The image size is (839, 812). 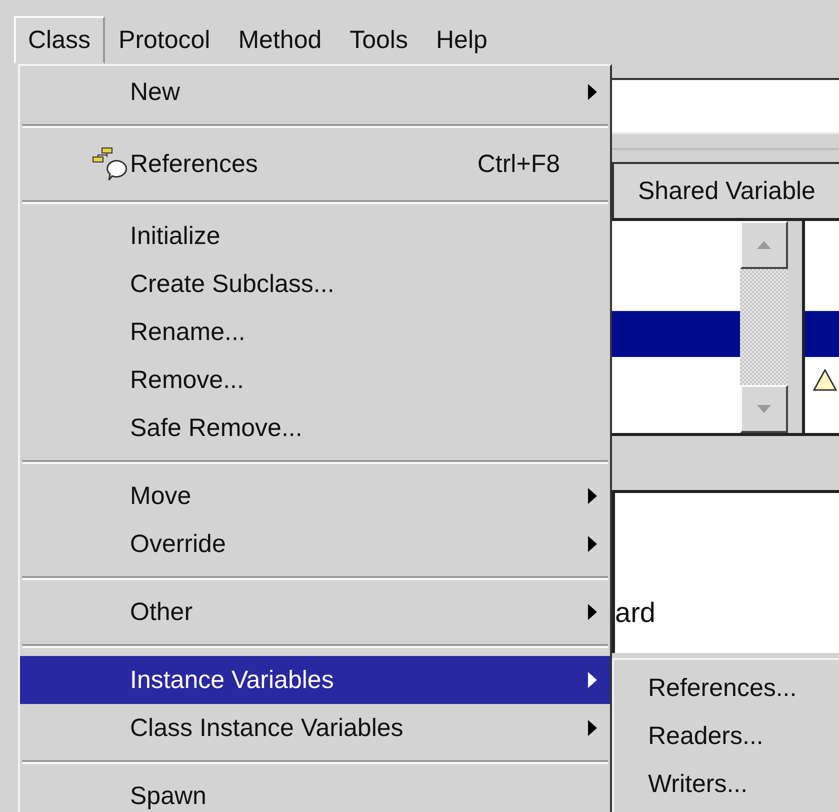 I want to click on menu-item: Spawn, so click(x=315, y=792).